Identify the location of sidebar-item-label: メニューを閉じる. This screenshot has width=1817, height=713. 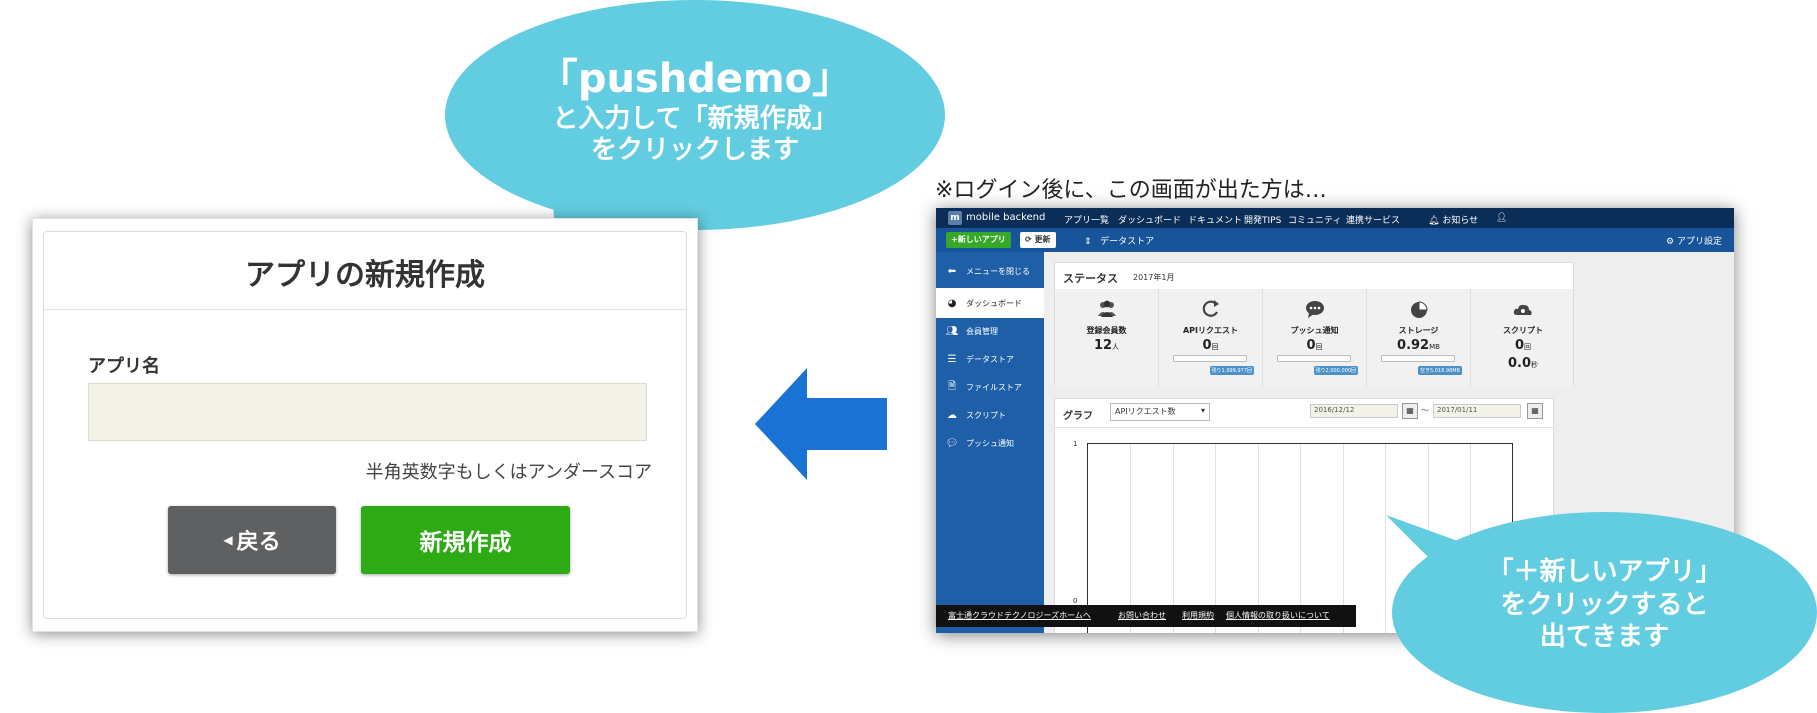
(998, 271).